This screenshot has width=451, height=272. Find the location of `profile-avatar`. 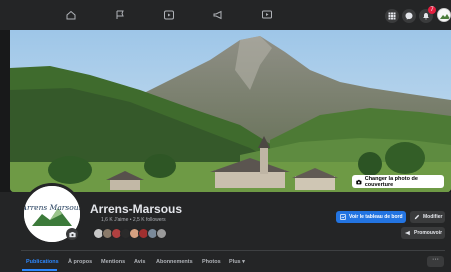

profile-avatar is located at coordinates (444, 15).